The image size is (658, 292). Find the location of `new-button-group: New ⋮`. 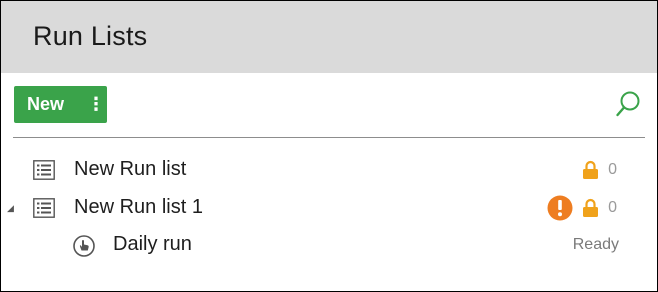

new-button-group: New ⋮ is located at coordinates (60, 104).